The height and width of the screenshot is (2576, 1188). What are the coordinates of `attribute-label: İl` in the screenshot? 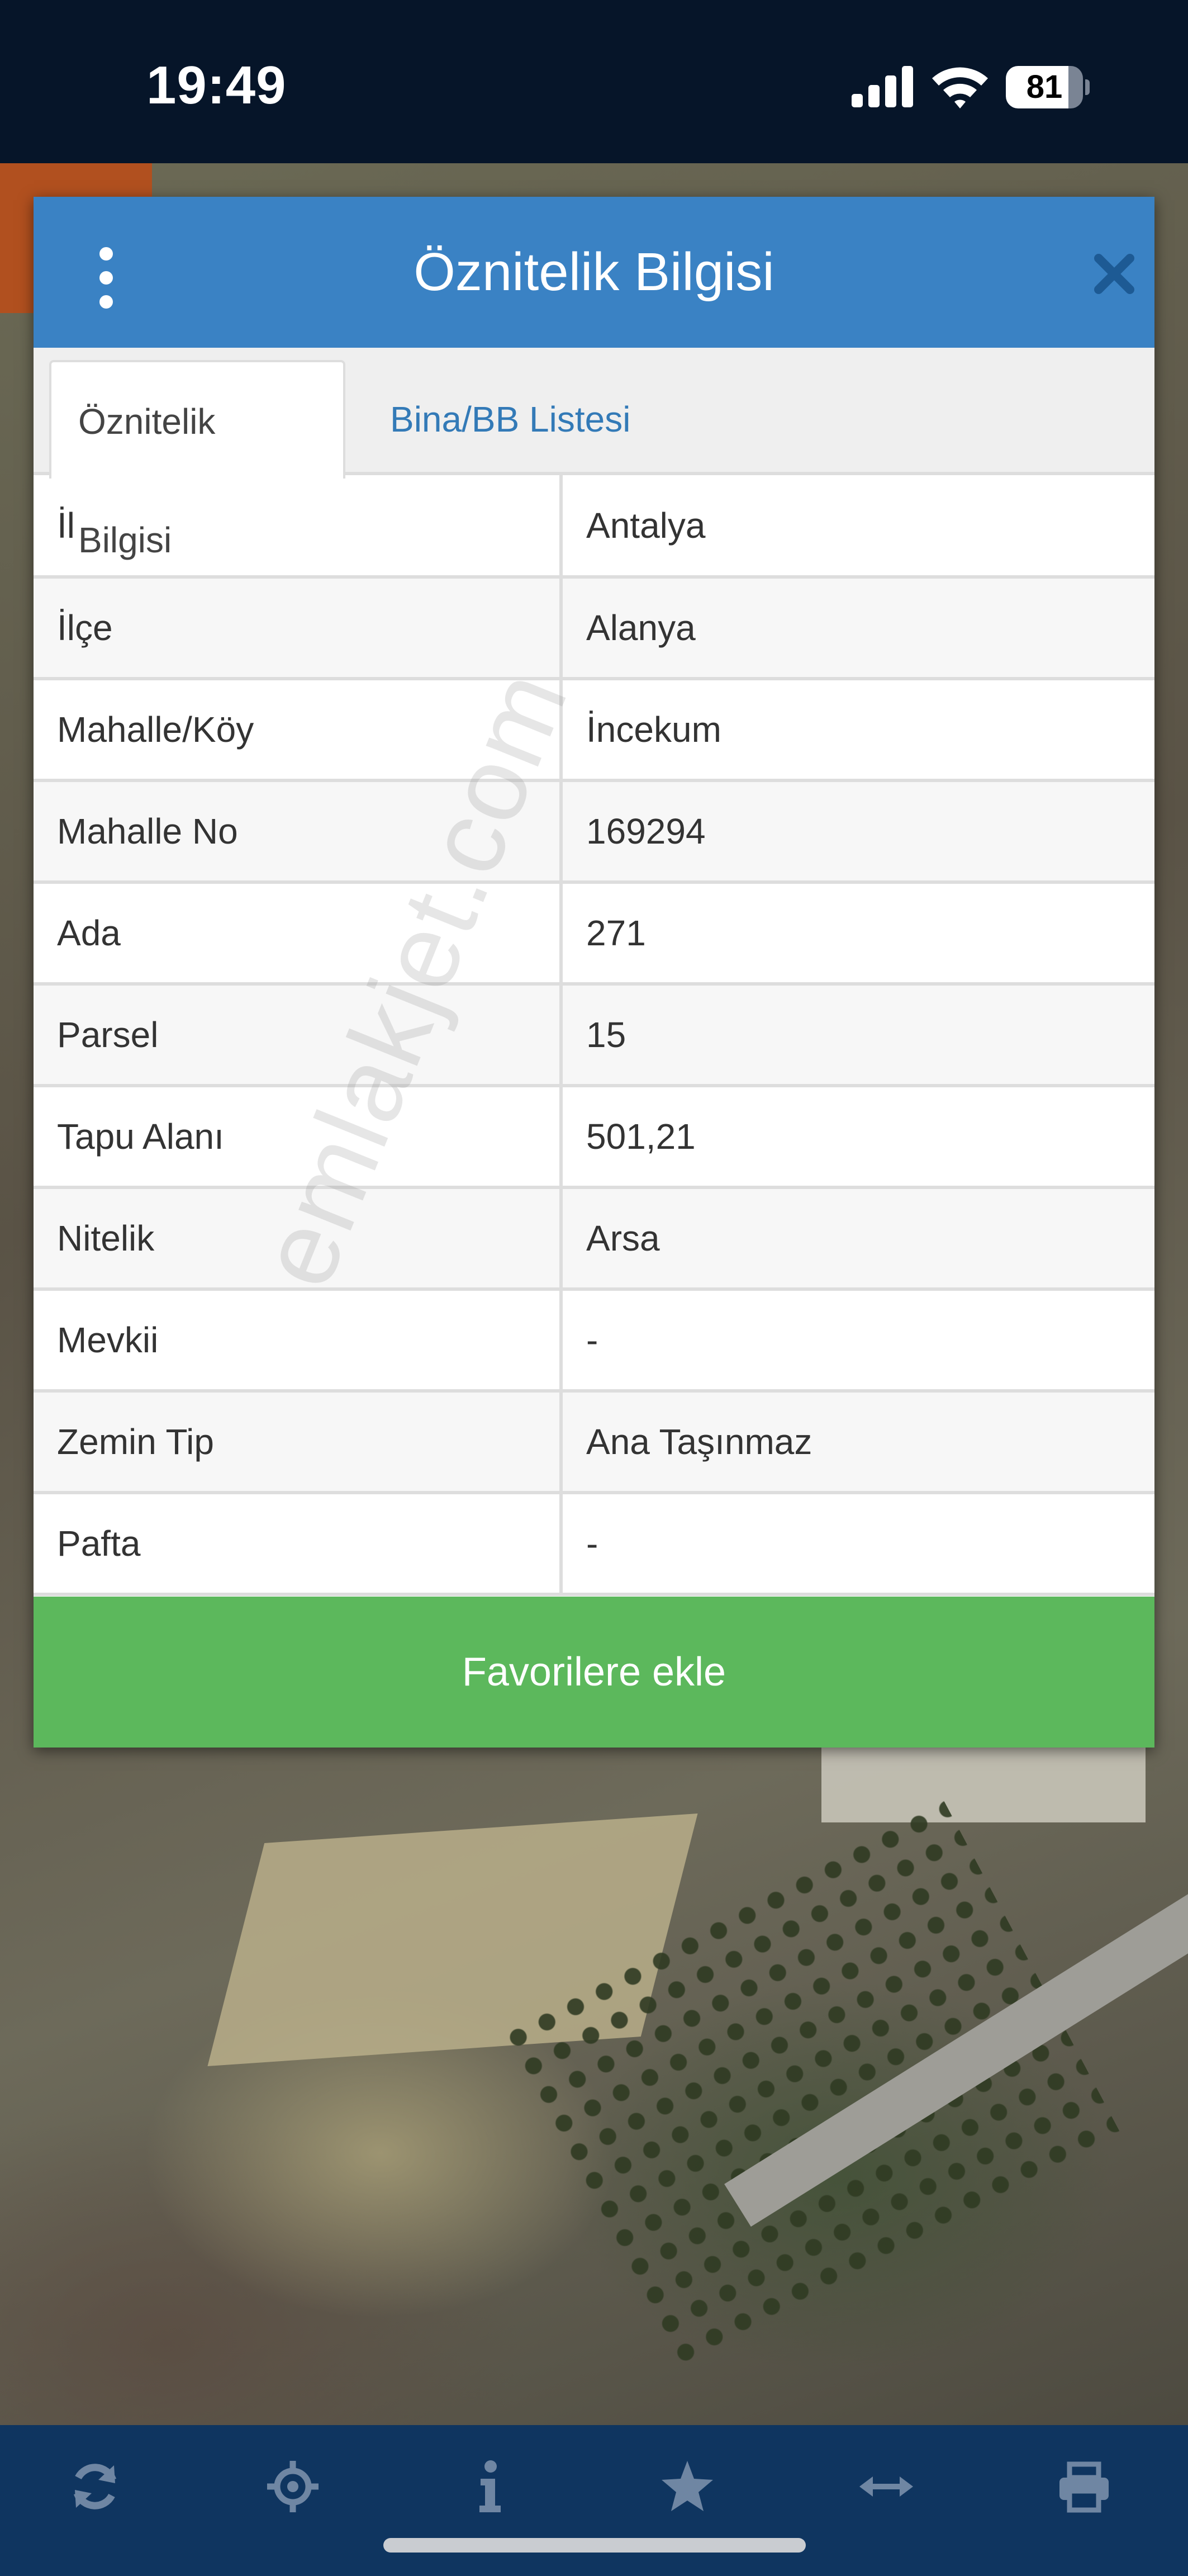 It's located at (298, 527).